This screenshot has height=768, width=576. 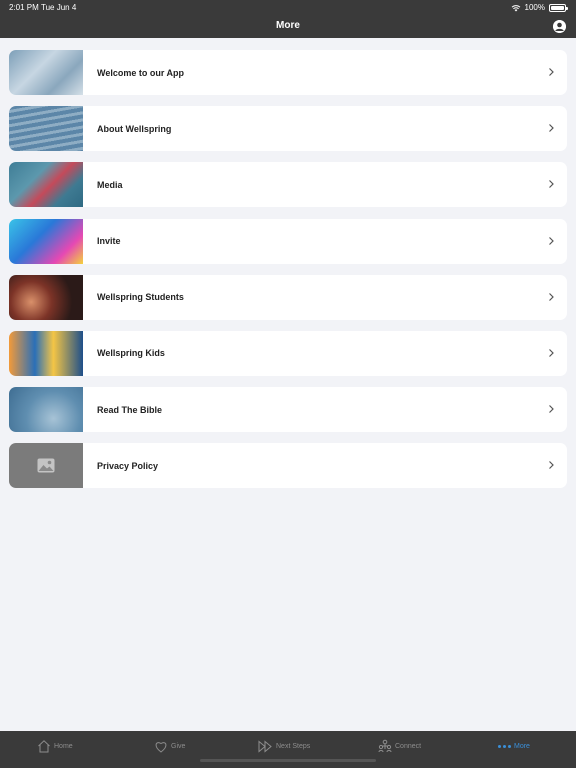 What do you see at coordinates (288, 241) in the screenshot?
I see `menu-item-invite: Invite` at bounding box center [288, 241].